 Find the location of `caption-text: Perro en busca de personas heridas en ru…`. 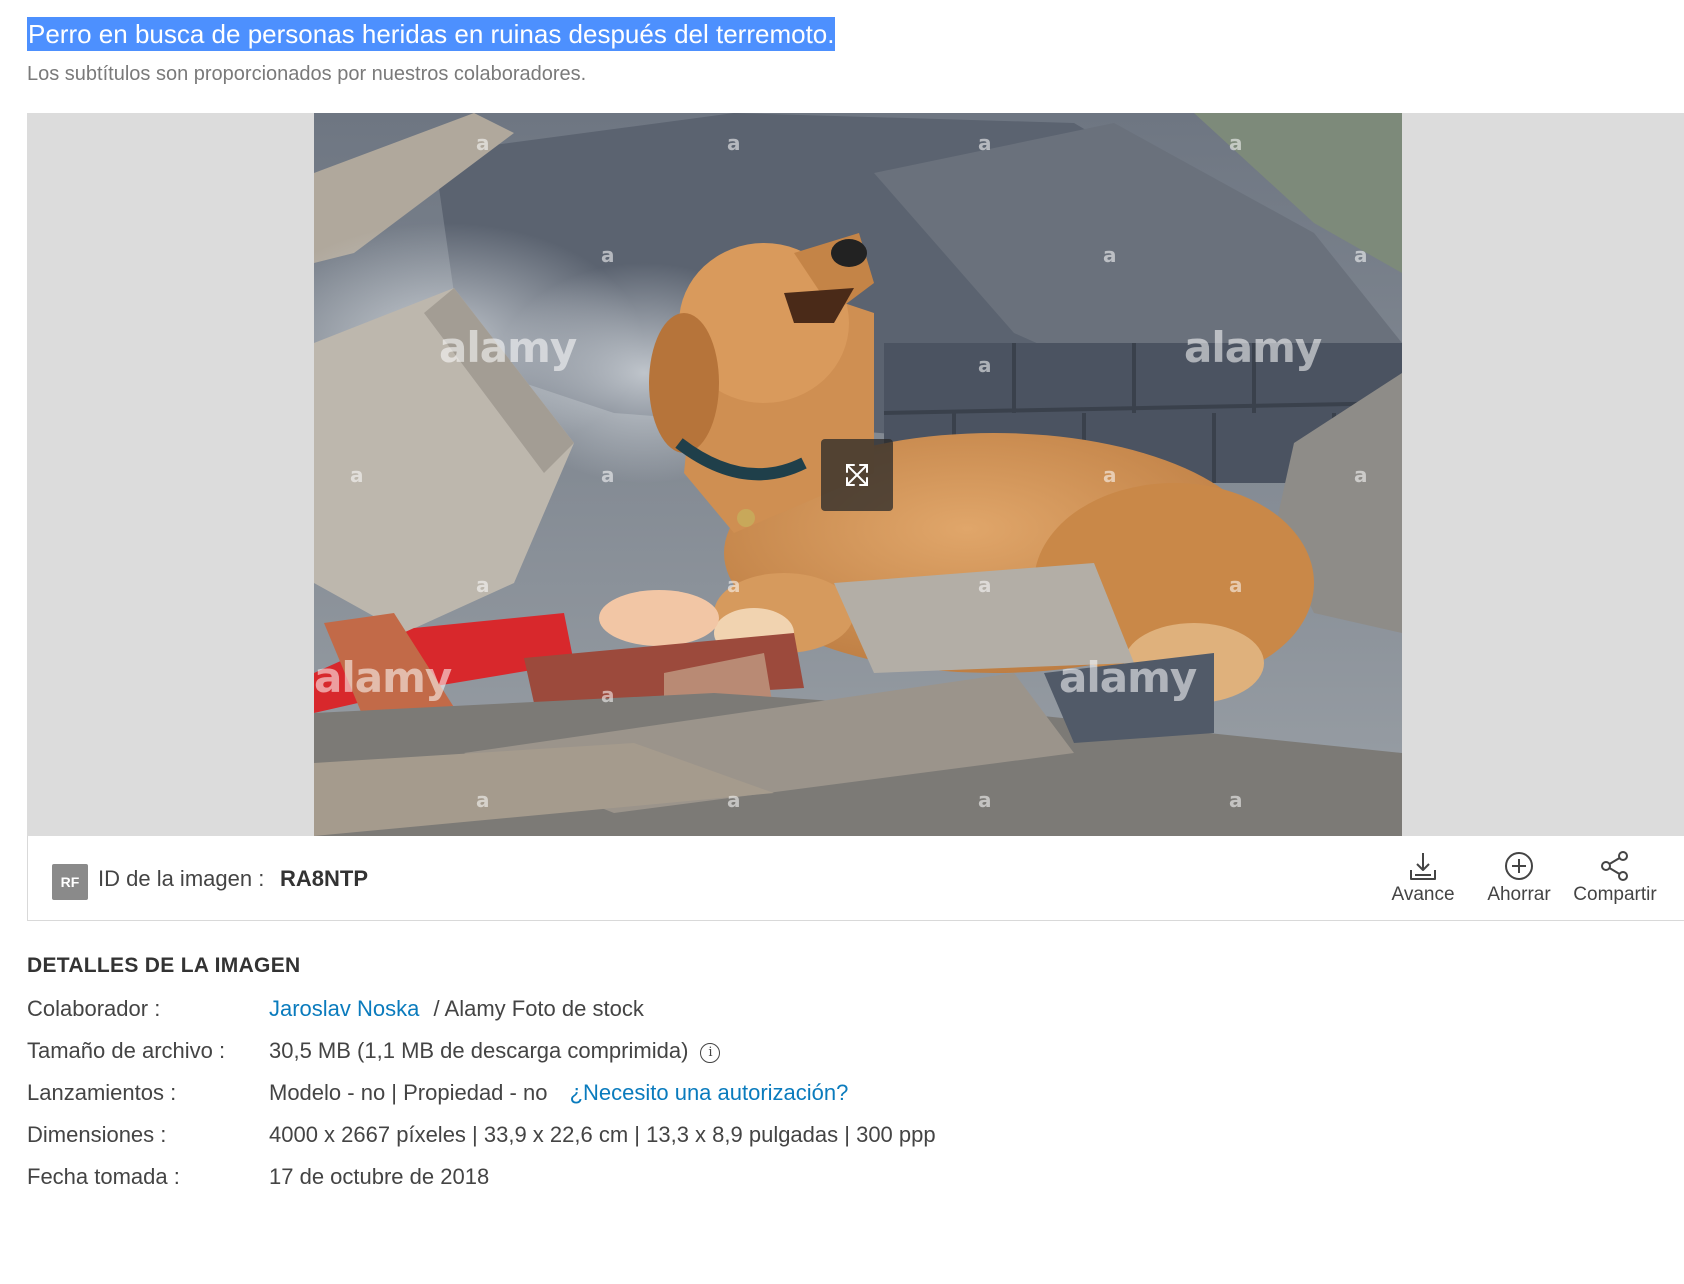

caption-text: Perro en busca de personas heridas en ru… is located at coordinates (431, 34).